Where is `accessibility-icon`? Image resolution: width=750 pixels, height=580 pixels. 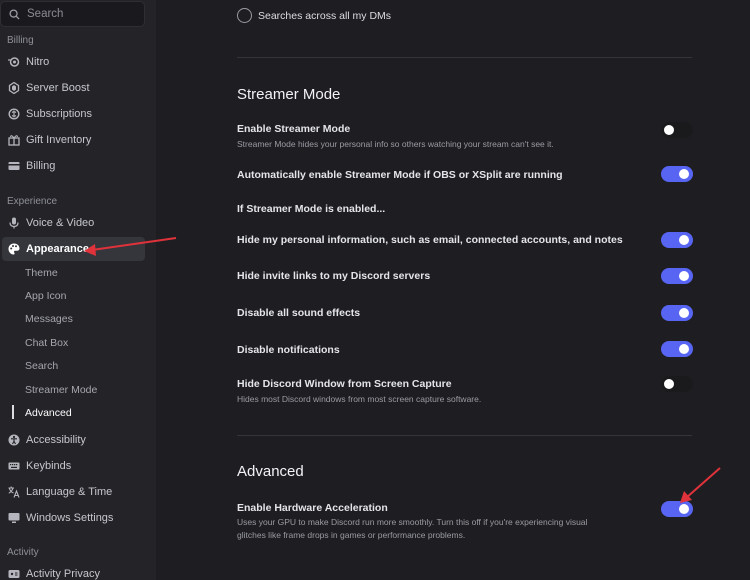
accessibility-icon is located at coordinates (14, 440).